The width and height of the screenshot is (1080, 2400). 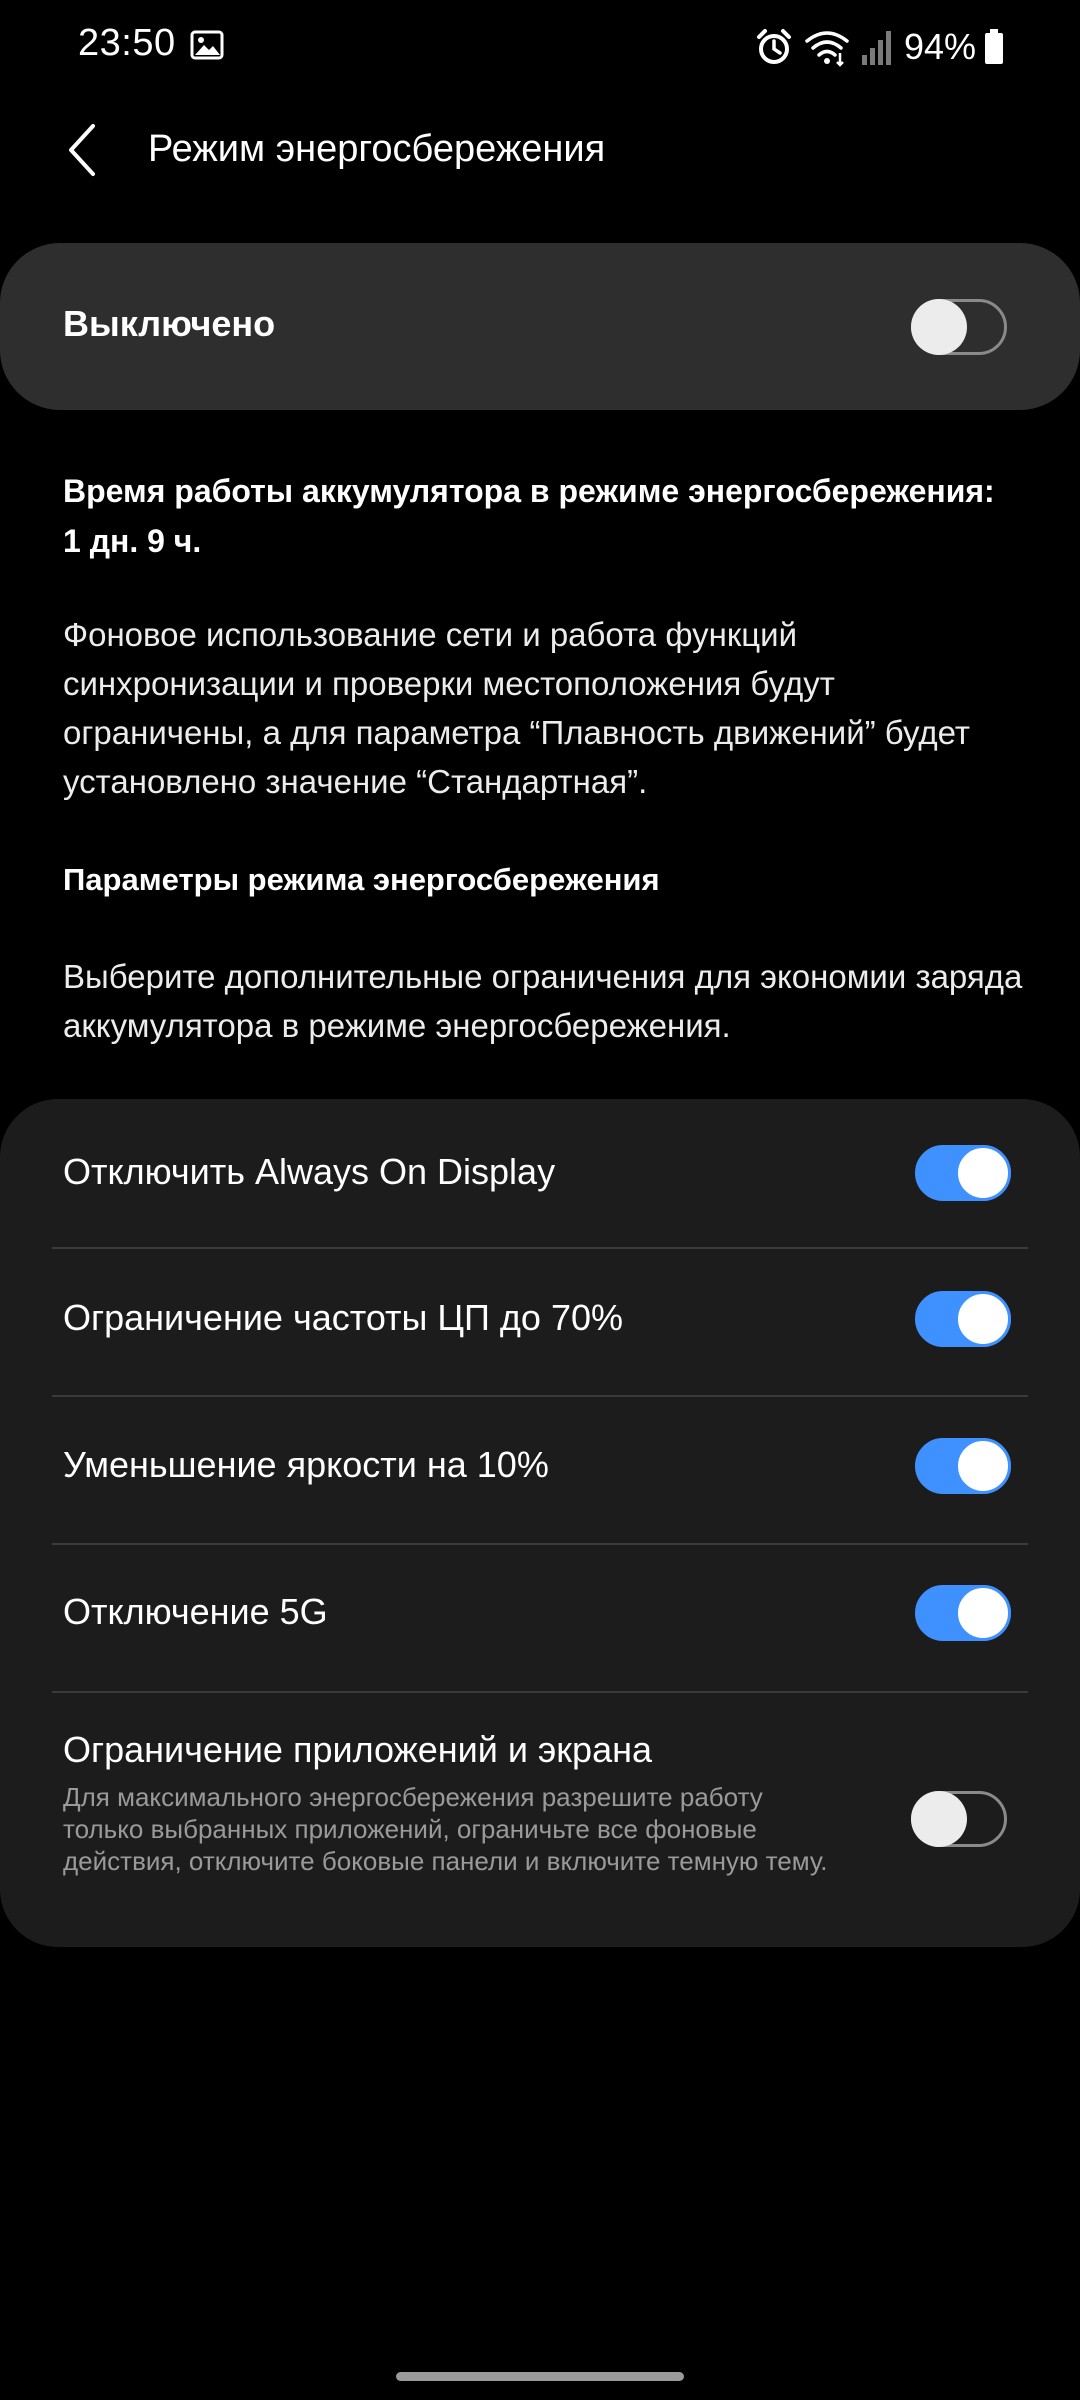 I want to click on option-brightness: Уменьшение яркости на 10%, so click(x=540, y=1470).